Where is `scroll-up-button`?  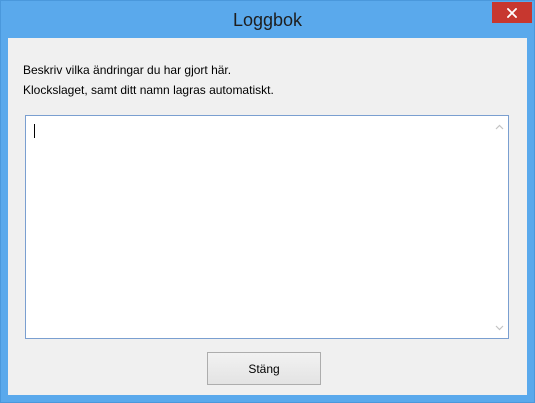 scroll-up-button is located at coordinates (499, 126).